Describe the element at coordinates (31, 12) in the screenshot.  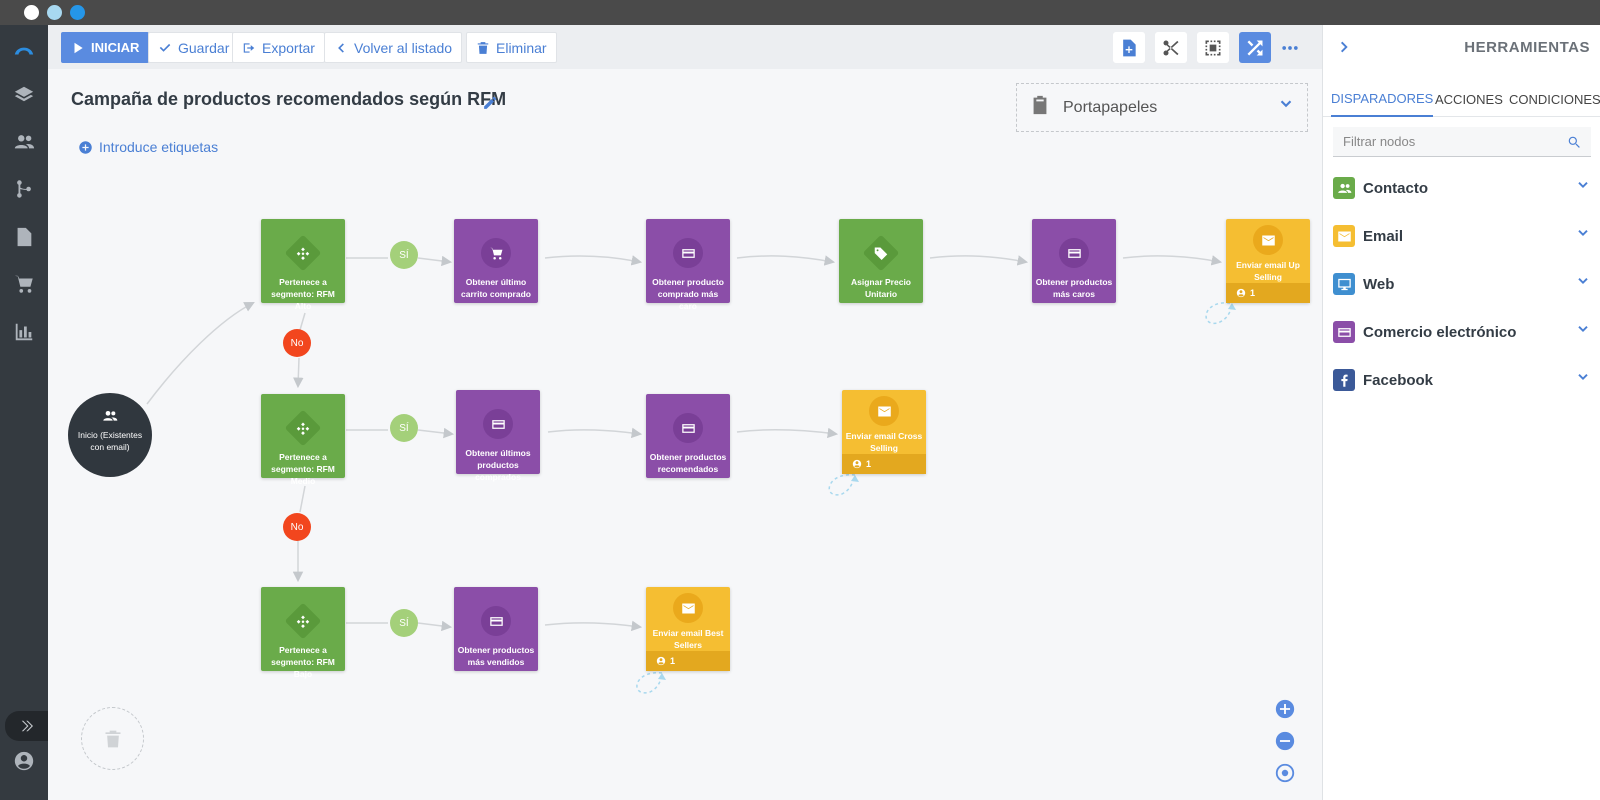
I see `window-close-dot` at that location.